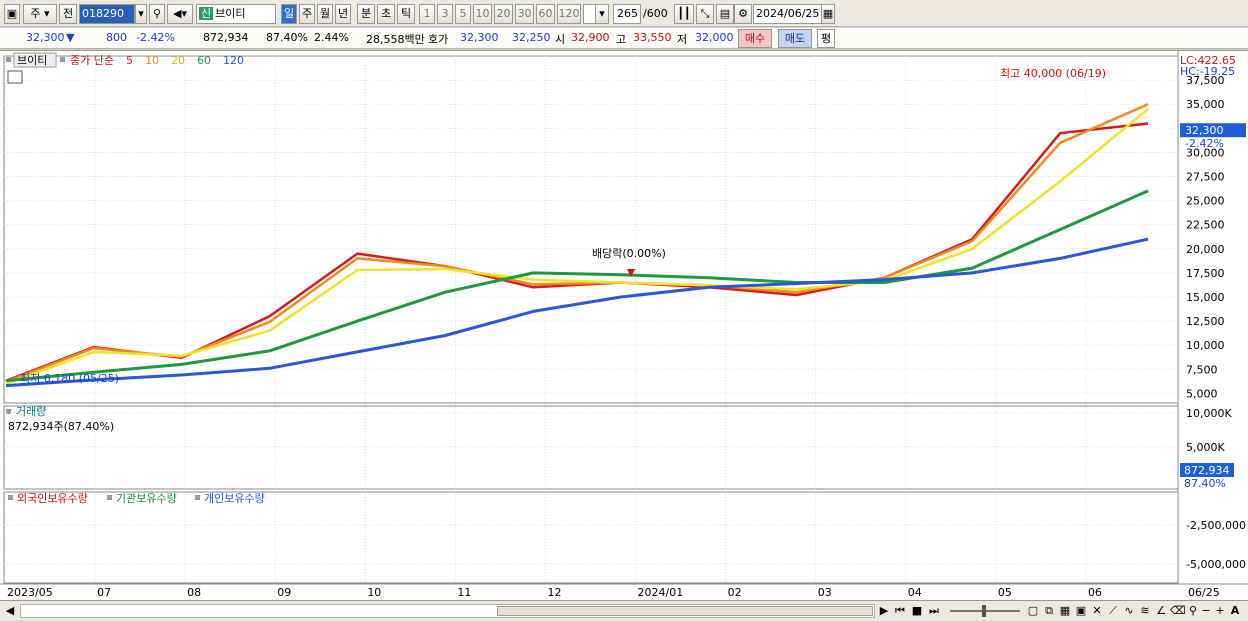 The image size is (1248, 621). I want to click on date-input: 2024/06/25, so click(788, 14).